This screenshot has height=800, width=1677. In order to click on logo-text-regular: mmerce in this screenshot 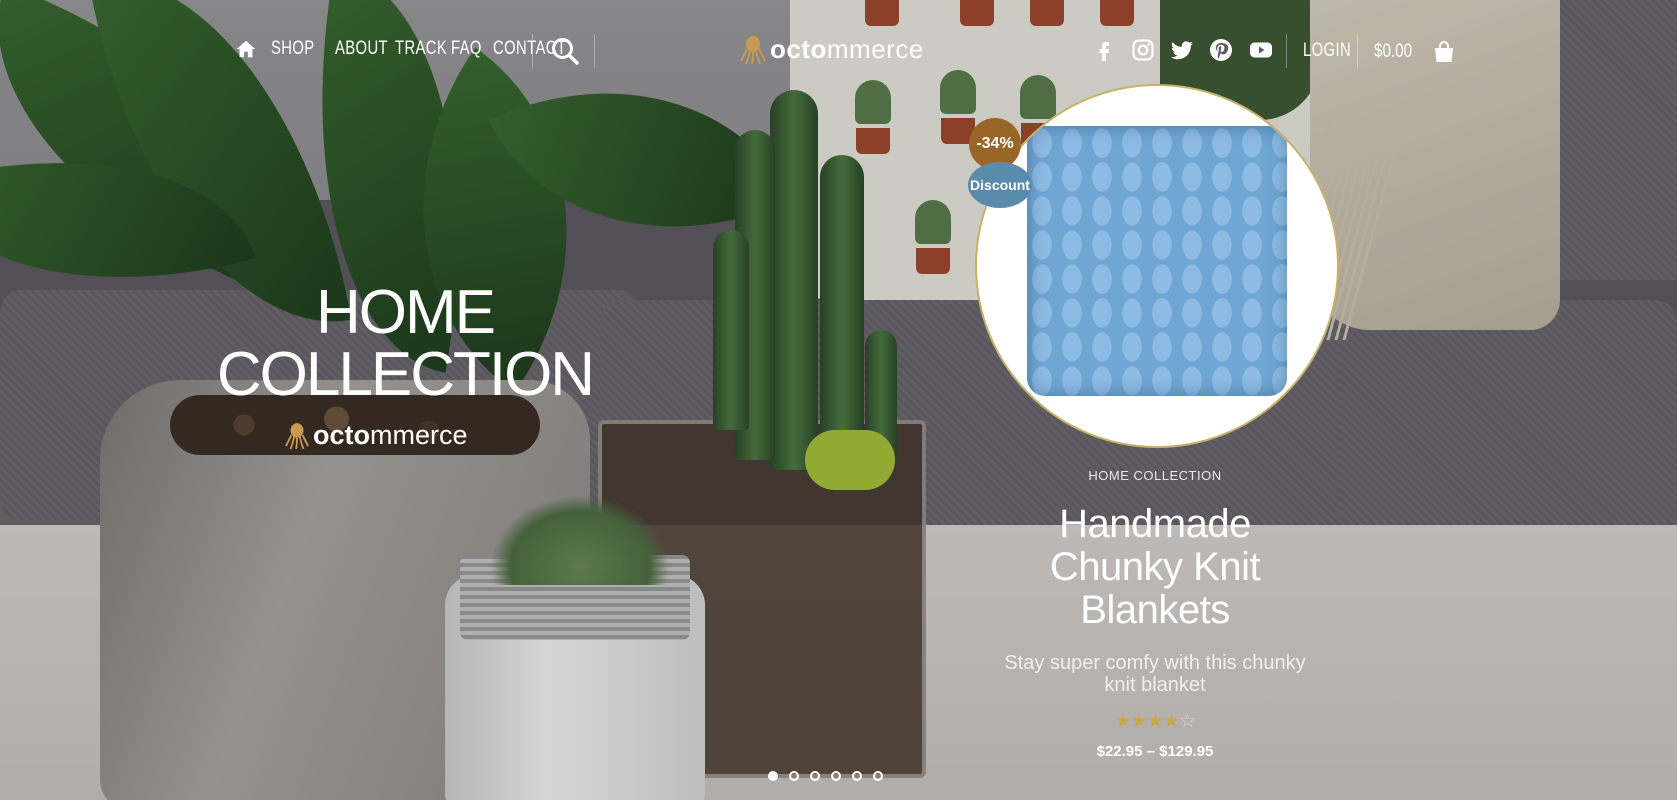, I will do `click(875, 49)`.